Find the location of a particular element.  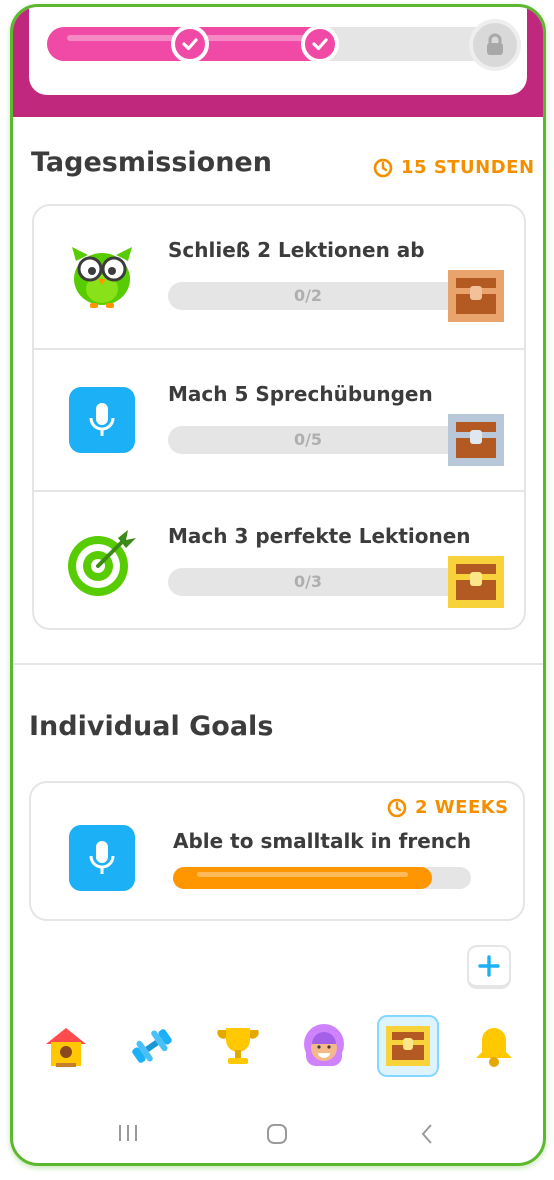

nav-practice is located at coordinates (152, 1046).